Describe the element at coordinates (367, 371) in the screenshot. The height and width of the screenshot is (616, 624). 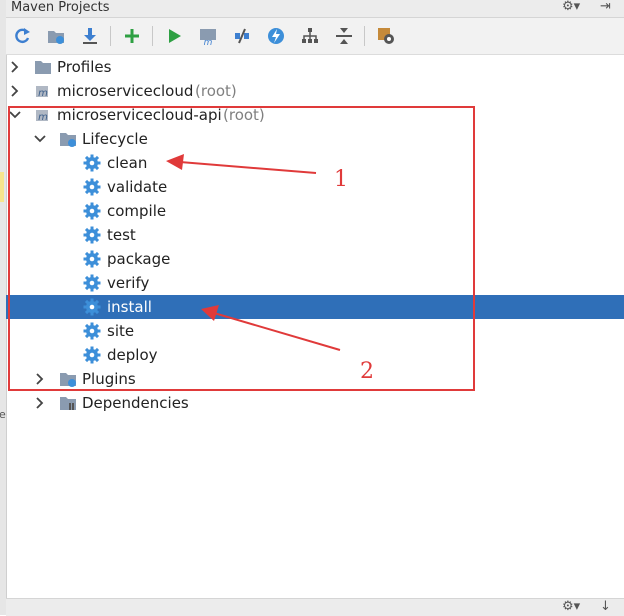
I see `annotation-label-2: 2` at that location.